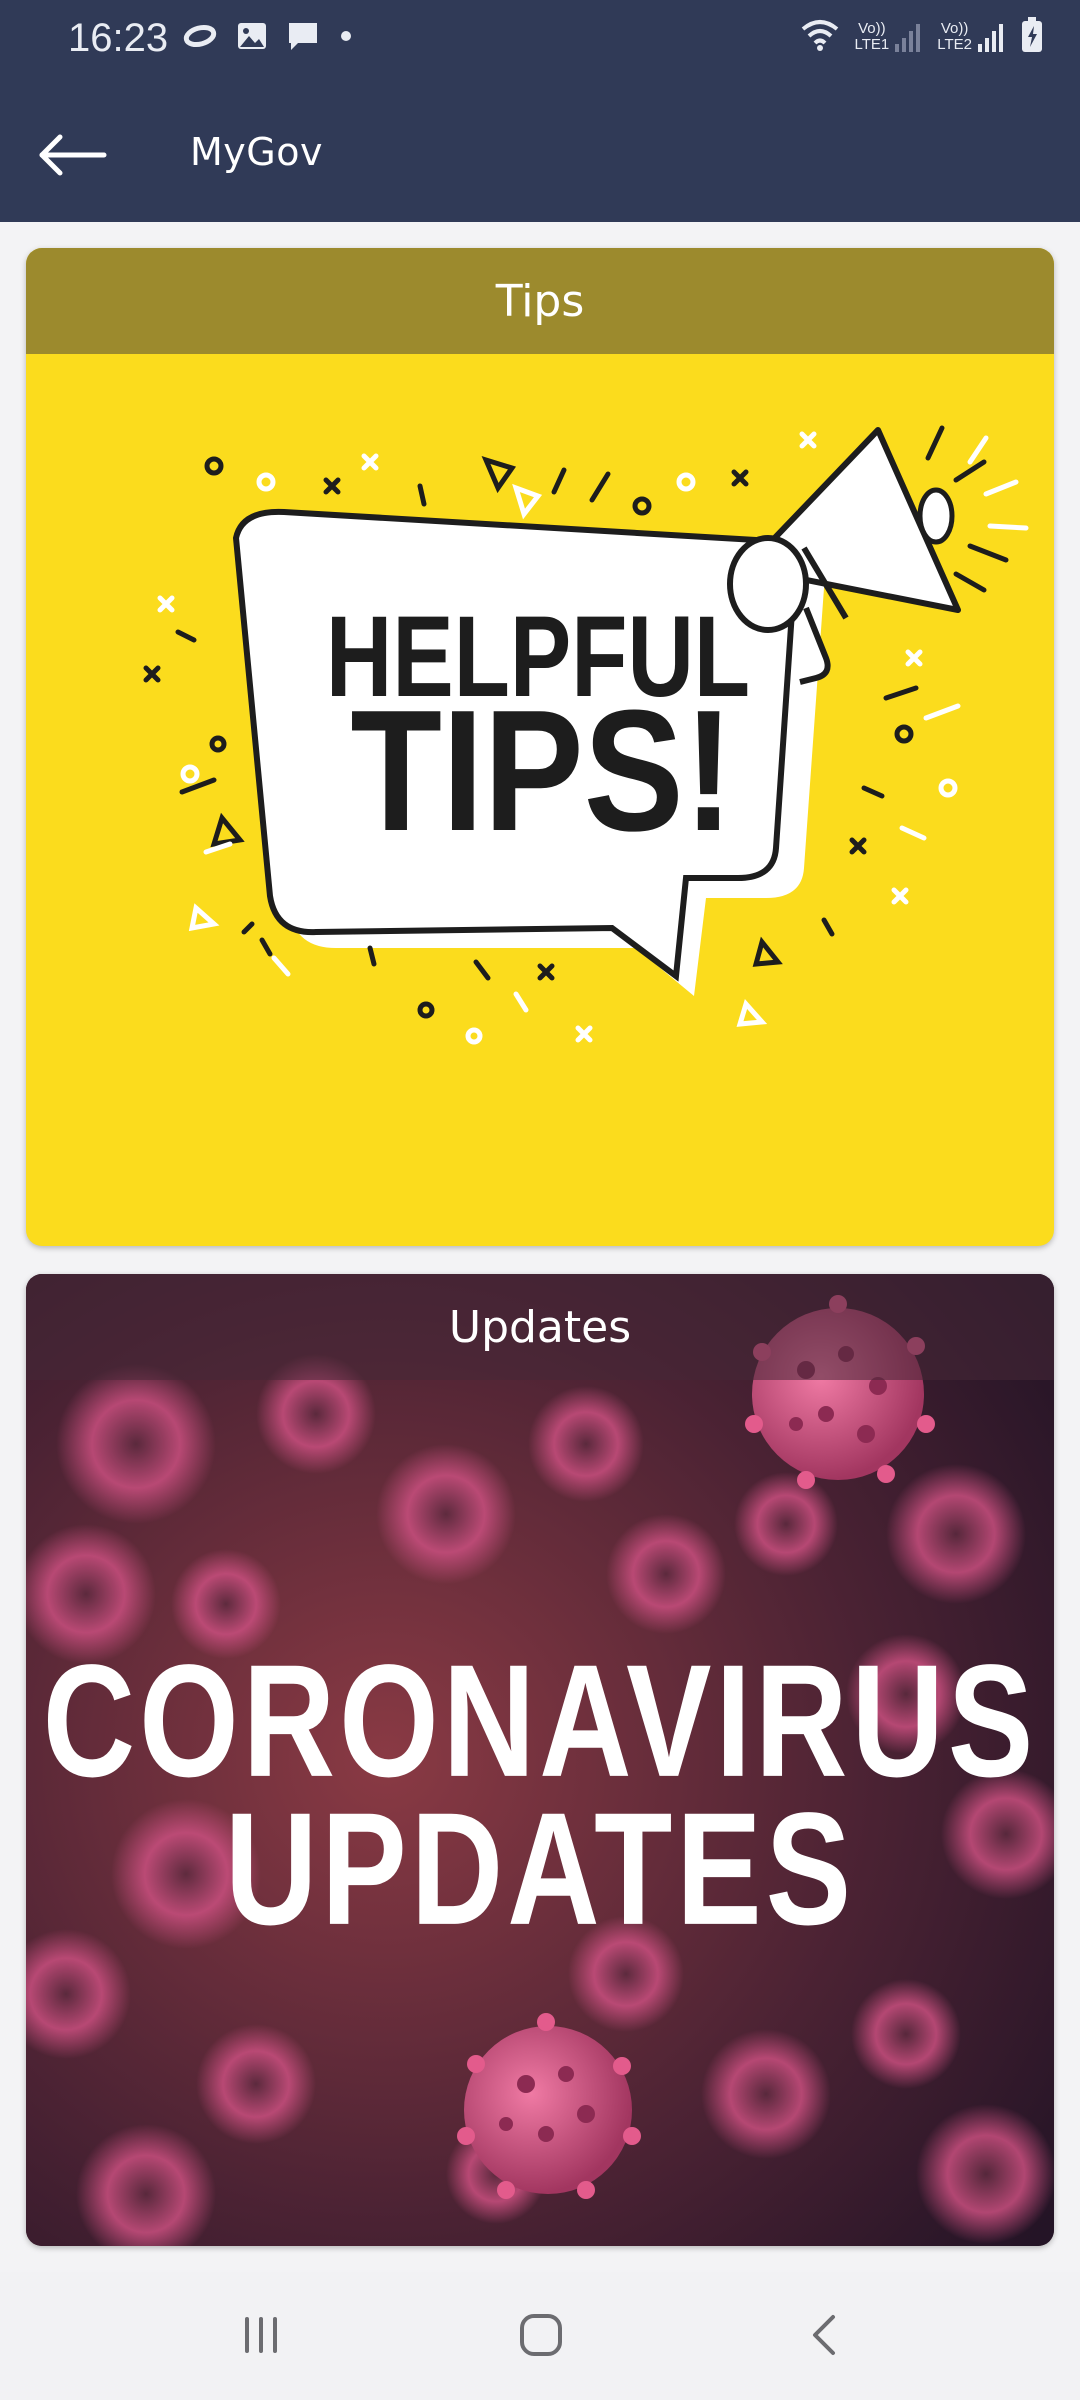 This screenshot has width=1080, height=2400. What do you see at coordinates (252, 38) in the screenshot?
I see `image-icon` at bounding box center [252, 38].